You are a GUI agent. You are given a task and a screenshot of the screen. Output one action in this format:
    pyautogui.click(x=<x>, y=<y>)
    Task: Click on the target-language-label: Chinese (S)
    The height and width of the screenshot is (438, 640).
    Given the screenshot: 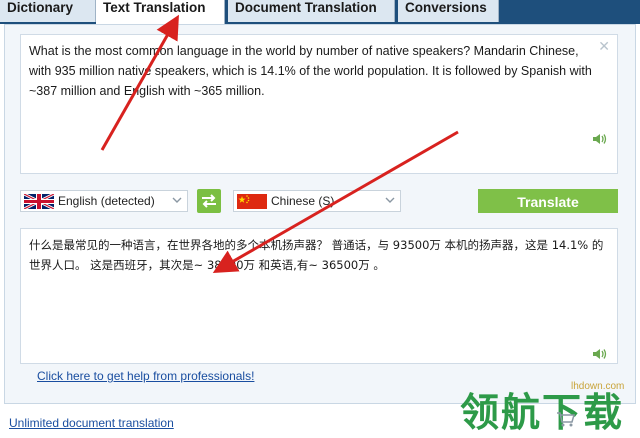 What is the action you would take?
    pyautogui.click(x=303, y=201)
    